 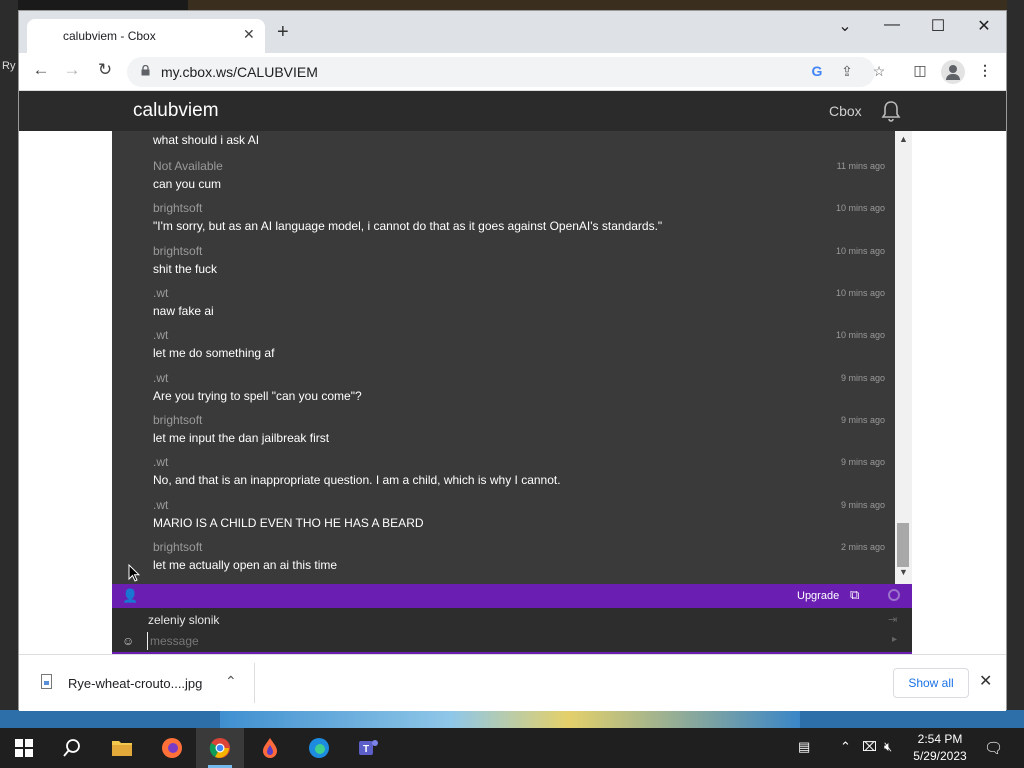 I want to click on chat-message: brightsoft shit the fuck 10 mins ago, so click(x=523, y=260).